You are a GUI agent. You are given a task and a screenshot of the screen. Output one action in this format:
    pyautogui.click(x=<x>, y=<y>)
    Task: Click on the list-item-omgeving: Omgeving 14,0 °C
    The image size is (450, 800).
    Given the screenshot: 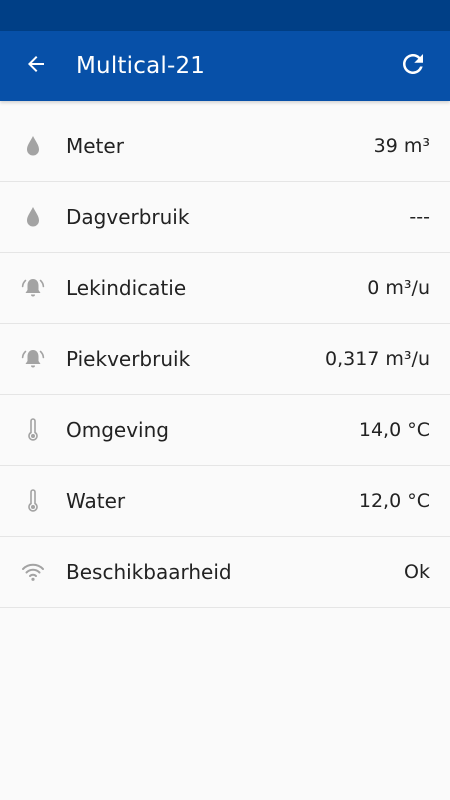 What is the action you would take?
    pyautogui.click(x=225, y=430)
    